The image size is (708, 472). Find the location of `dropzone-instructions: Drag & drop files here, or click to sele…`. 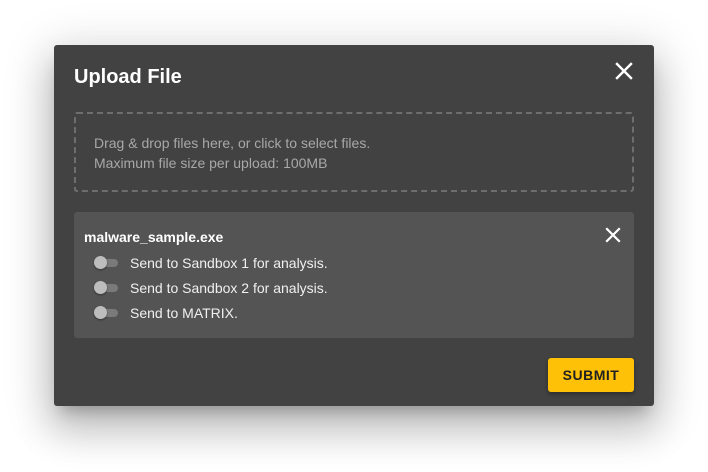

dropzone-instructions: Drag & drop files here, or click to sele… is located at coordinates (232, 143).